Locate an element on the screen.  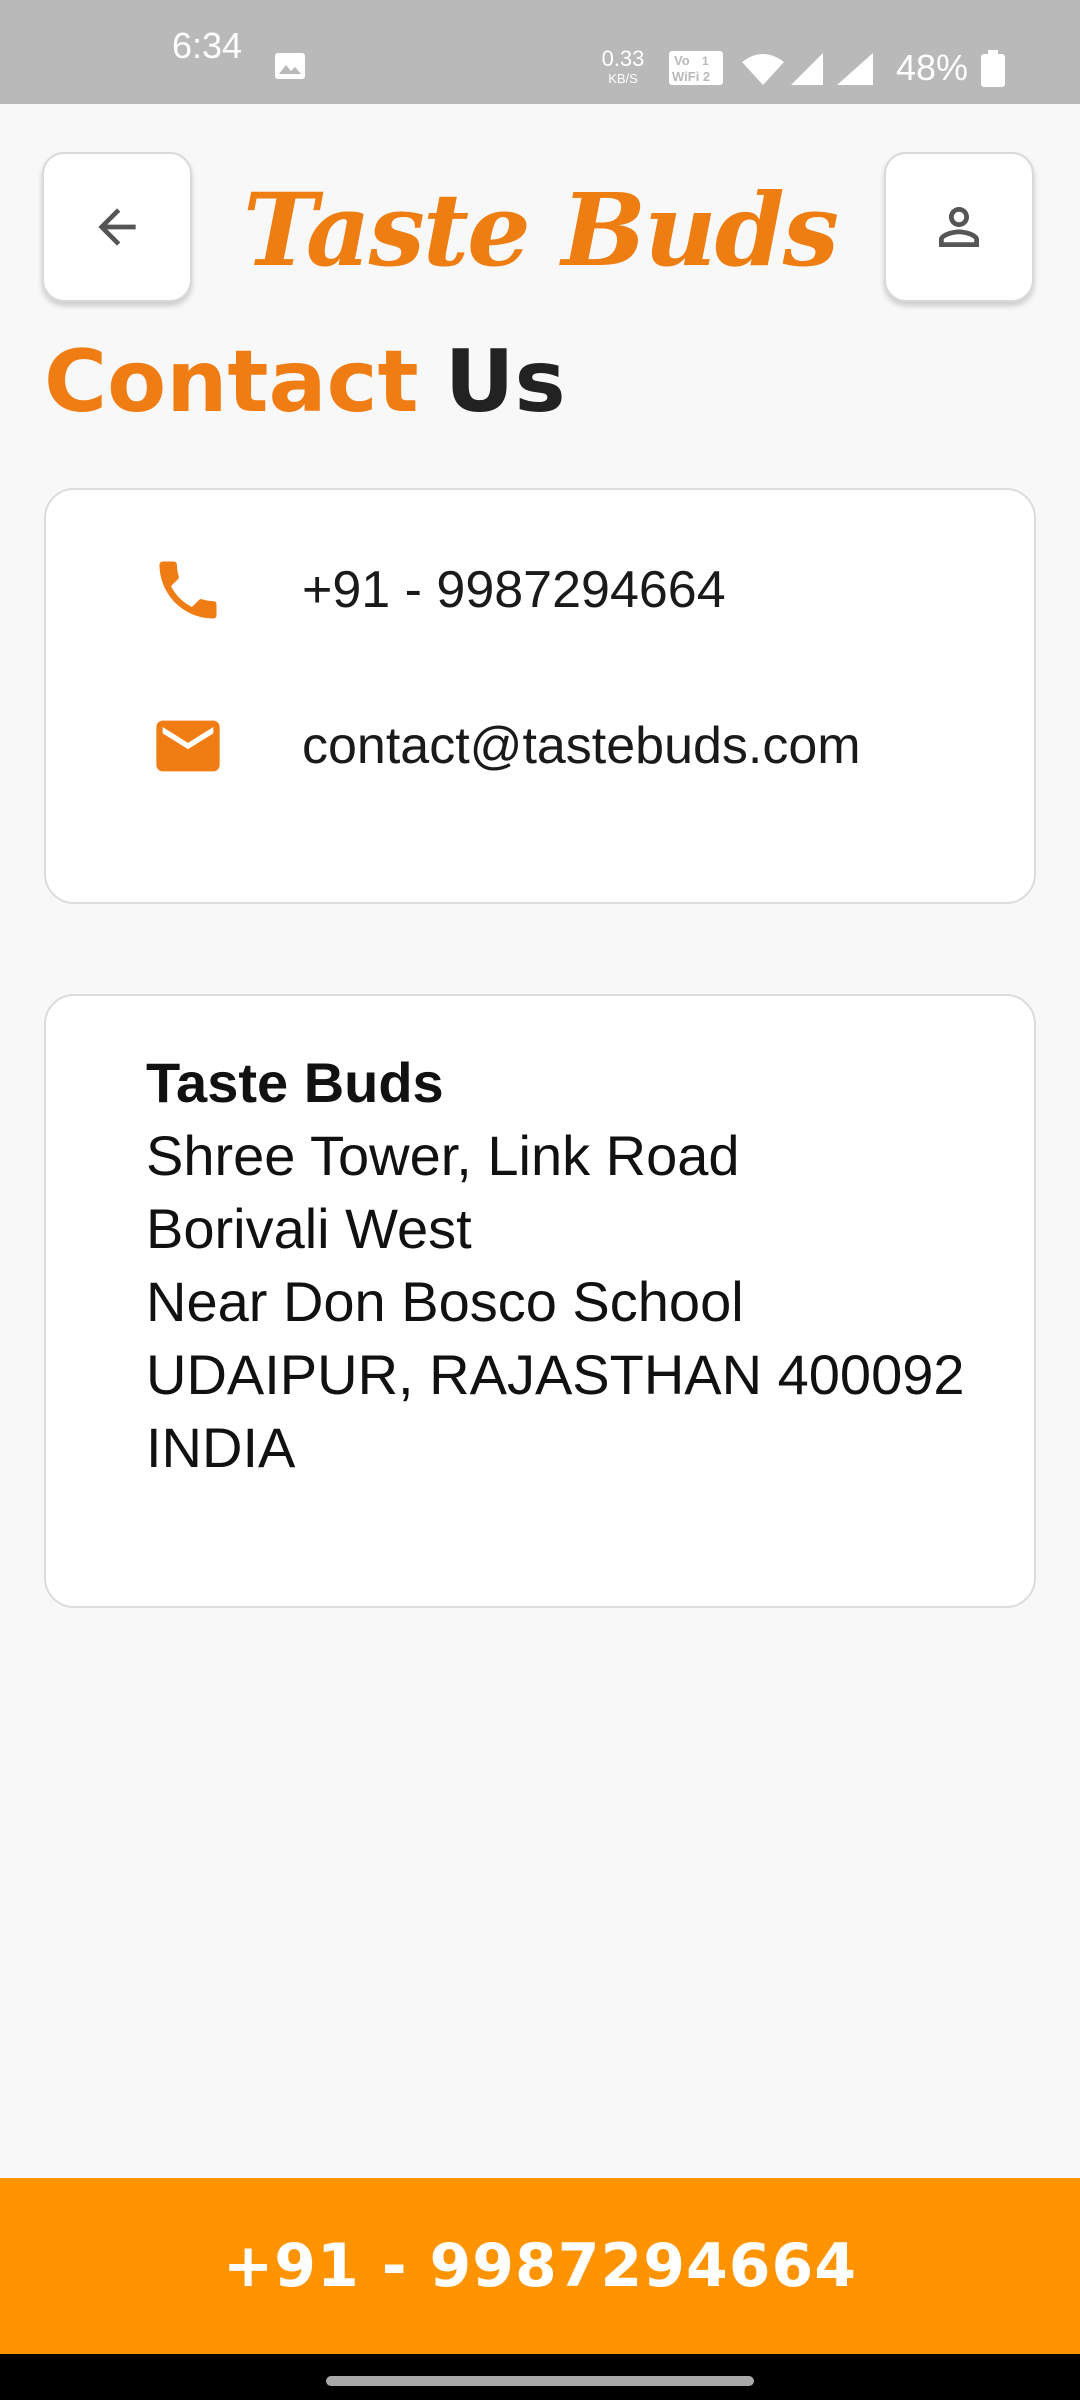
address-line: Borivali West is located at coordinates (309, 1228).